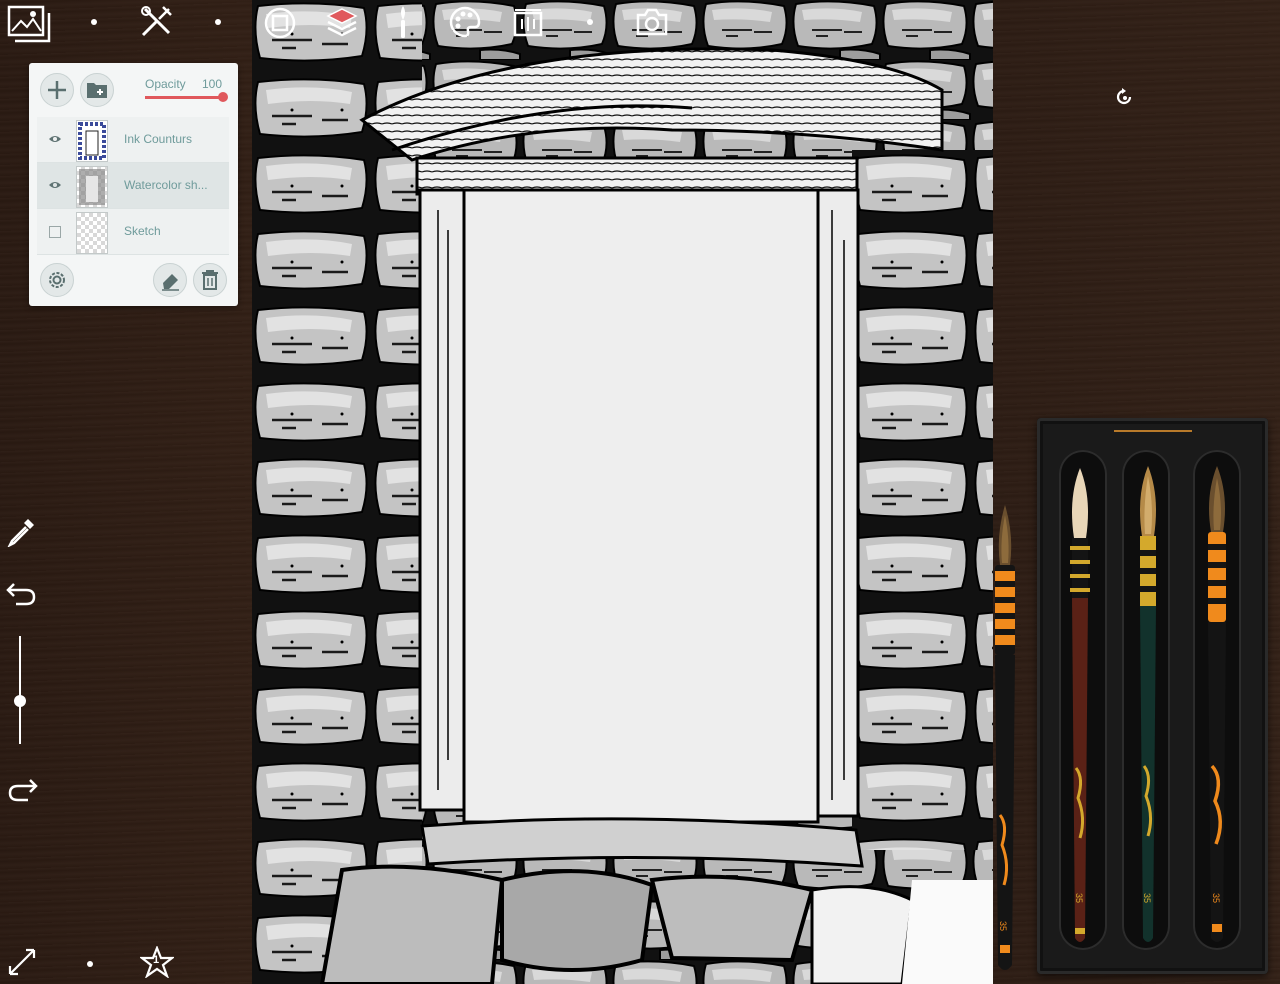 Image resolution: width=1280 pixels, height=984 pixels. I want to click on favorites-badge: 1, so click(156, 960).